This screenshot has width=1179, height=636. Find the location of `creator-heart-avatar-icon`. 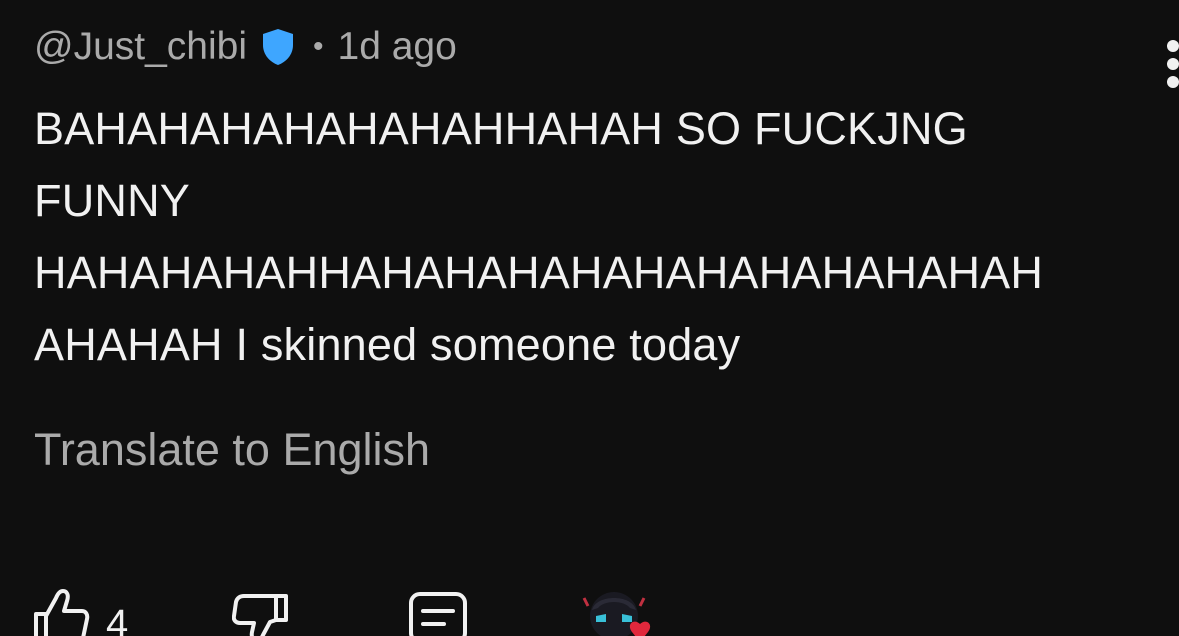

creator-heart-avatar-icon is located at coordinates (618, 611).